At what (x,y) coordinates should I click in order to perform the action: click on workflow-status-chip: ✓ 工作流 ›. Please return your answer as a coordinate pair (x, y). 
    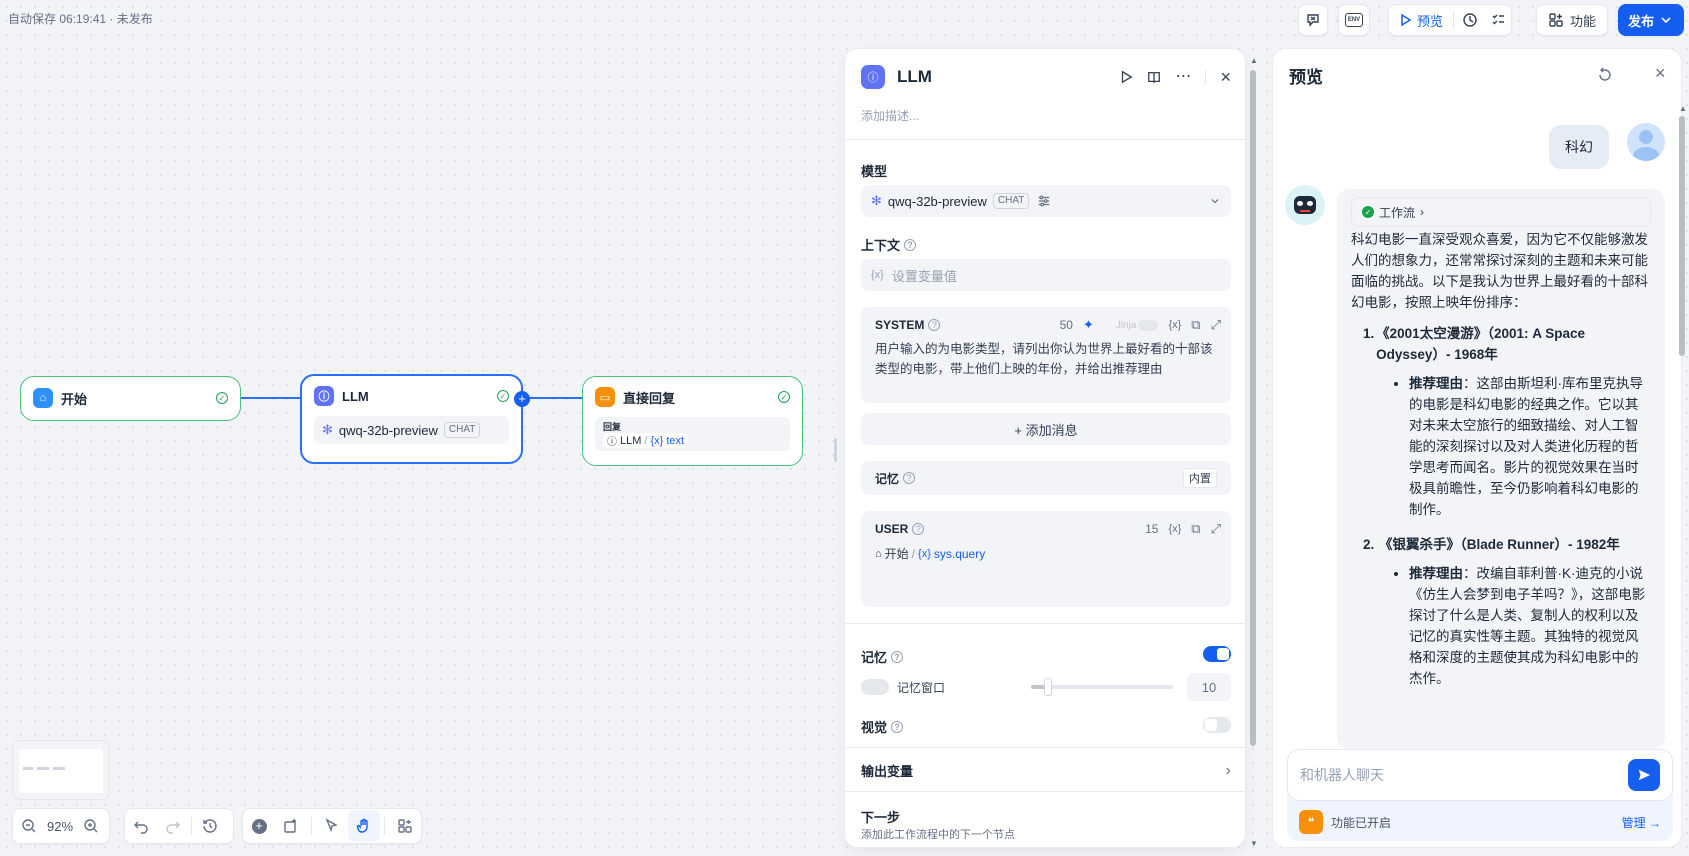
    Looking at the image, I should click on (1501, 212).